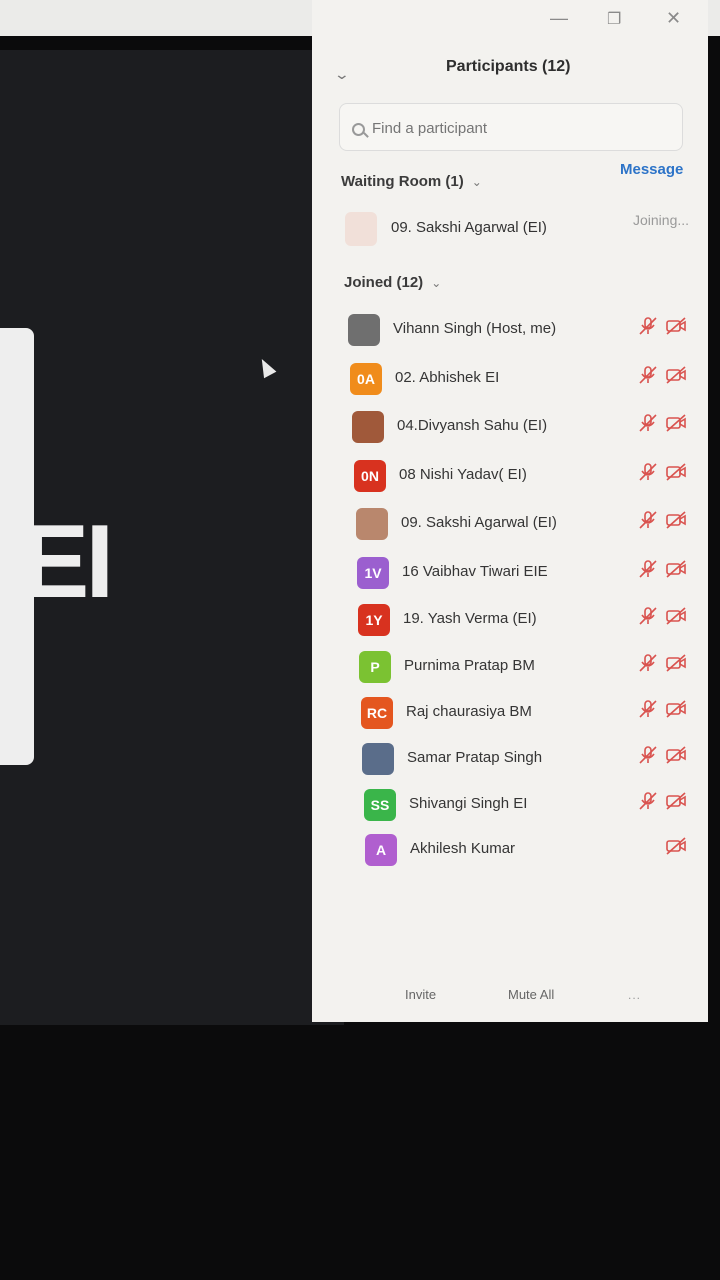  Describe the element at coordinates (375, 667) in the screenshot. I see `avatar: P` at that location.